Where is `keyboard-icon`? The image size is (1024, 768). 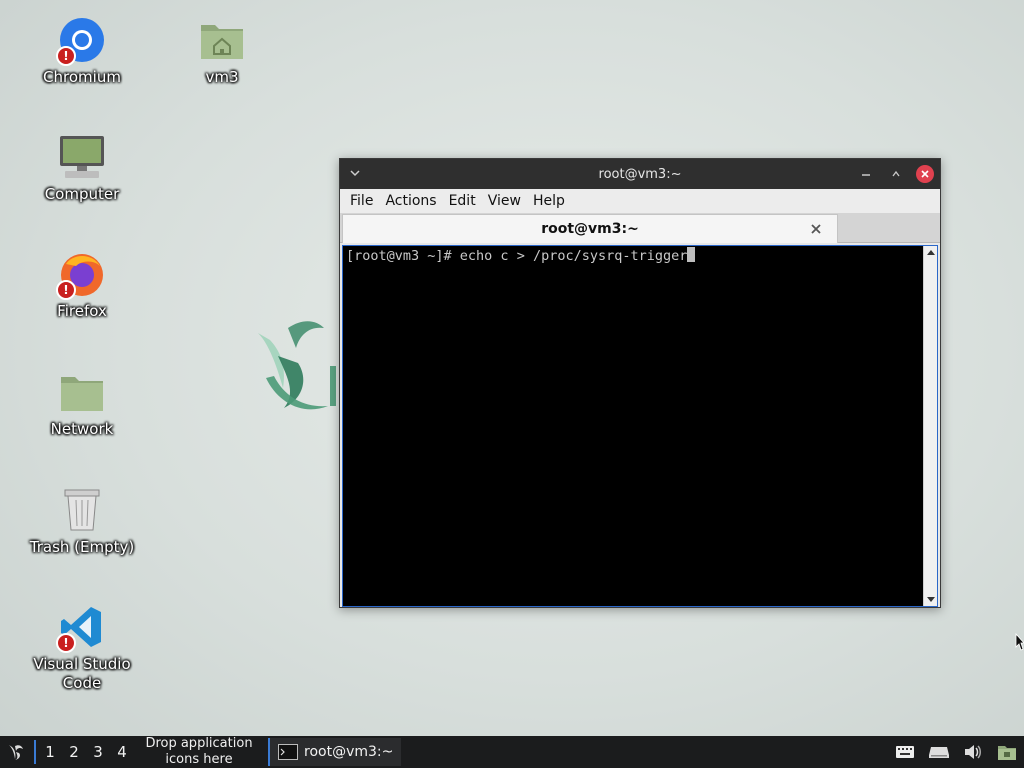
keyboard-icon is located at coordinates (905, 752).